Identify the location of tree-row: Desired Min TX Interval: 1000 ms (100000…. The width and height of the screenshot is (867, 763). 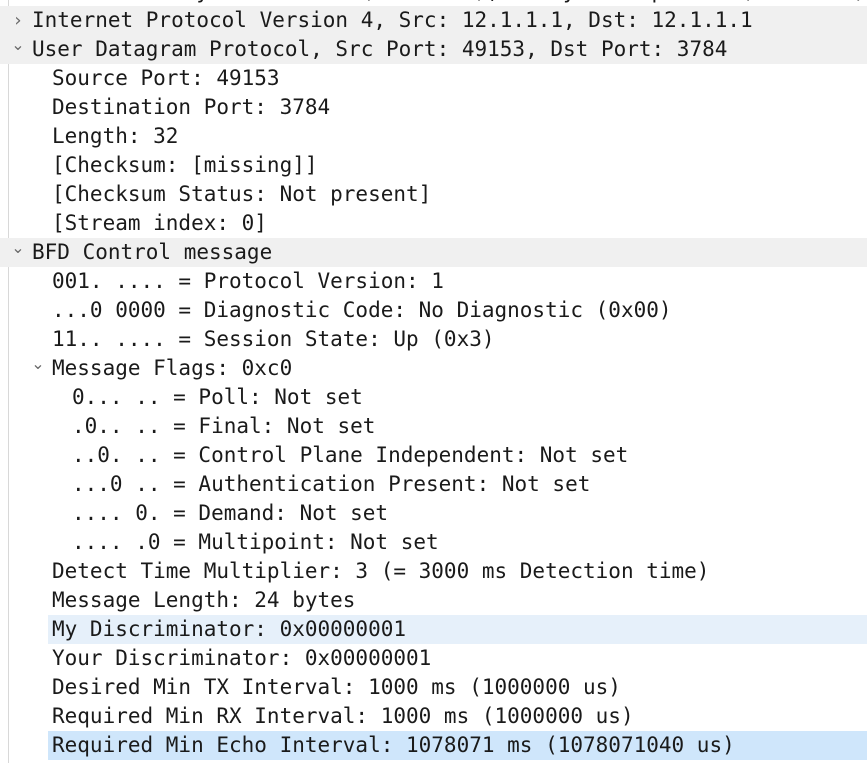
(433, 687).